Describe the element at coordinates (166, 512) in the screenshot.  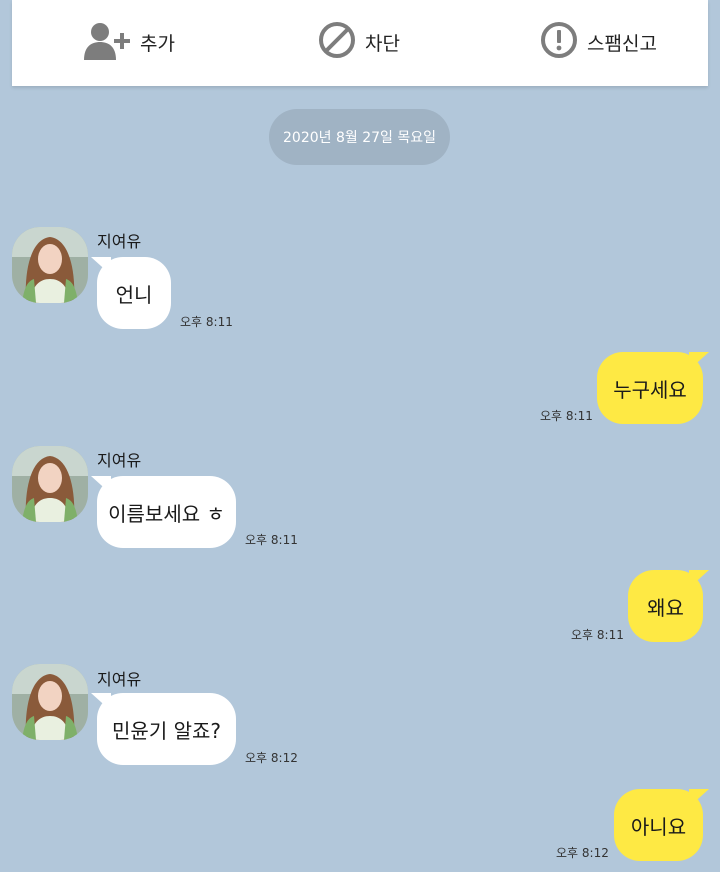
I see `message-bubble-incoming: 이름보세요 ㅎ` at that location.